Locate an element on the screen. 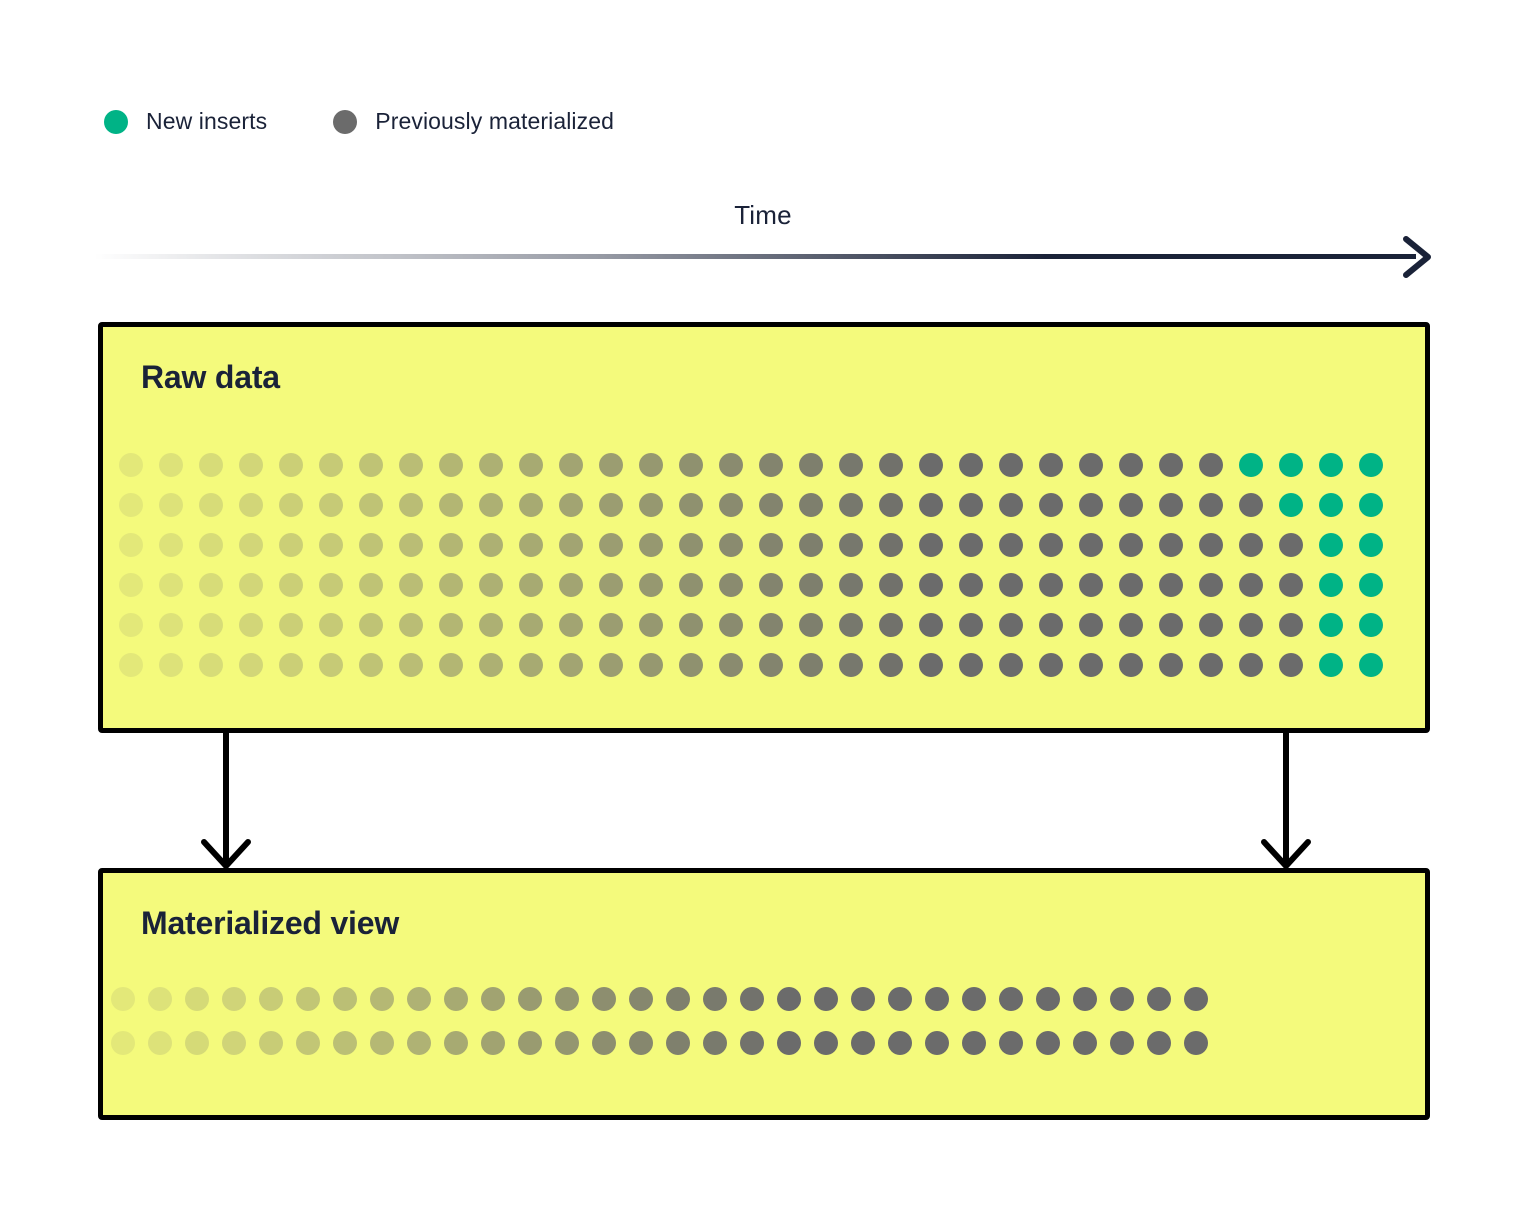 This screenshot has height=1214, width=1526. legend-item-previously-materialized: Previously materialized is located at coordinates (473, 121).